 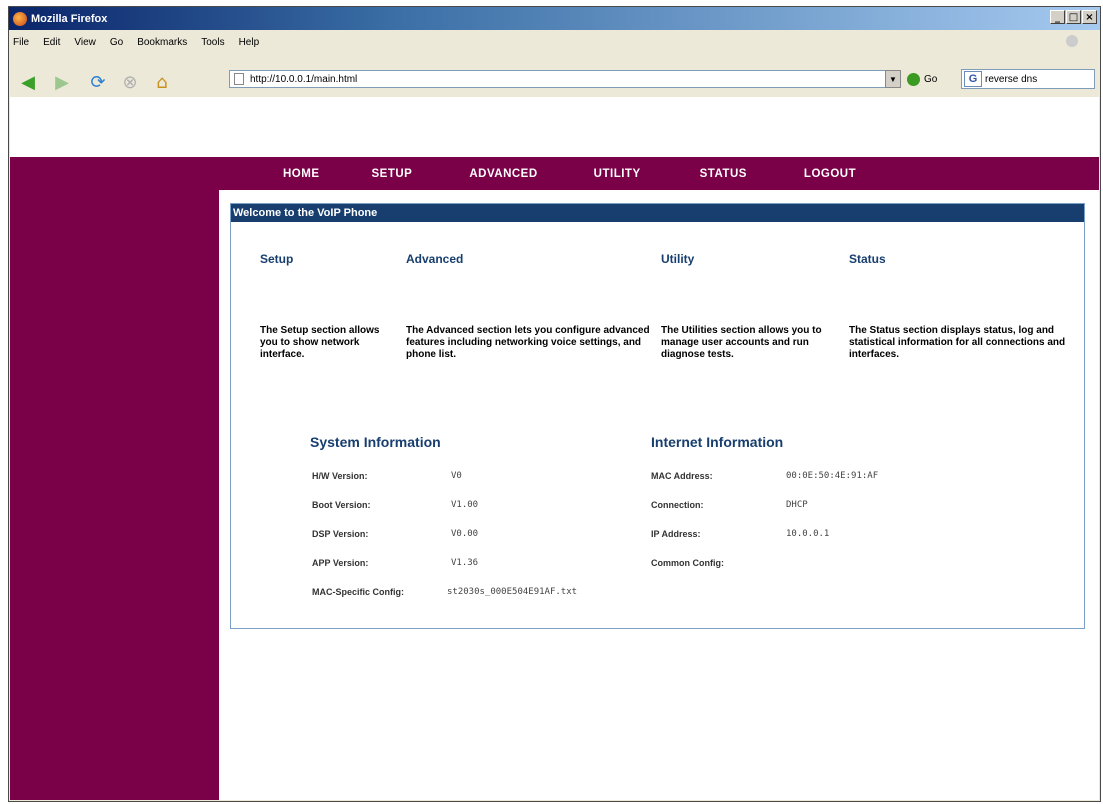 I want to click on menu-go: Go, so click(x=116, y=42).